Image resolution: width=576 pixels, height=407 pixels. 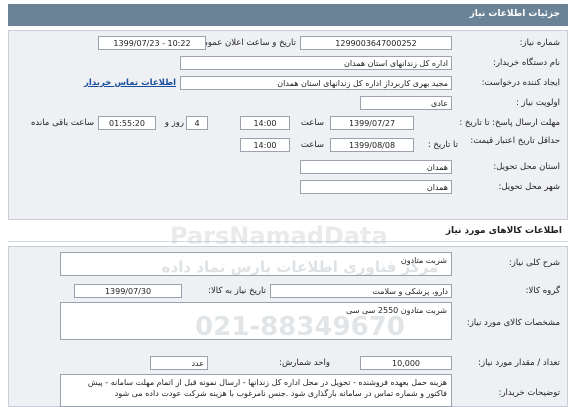 I want to click on priority-field: عادی, so click(x=406, y=103).